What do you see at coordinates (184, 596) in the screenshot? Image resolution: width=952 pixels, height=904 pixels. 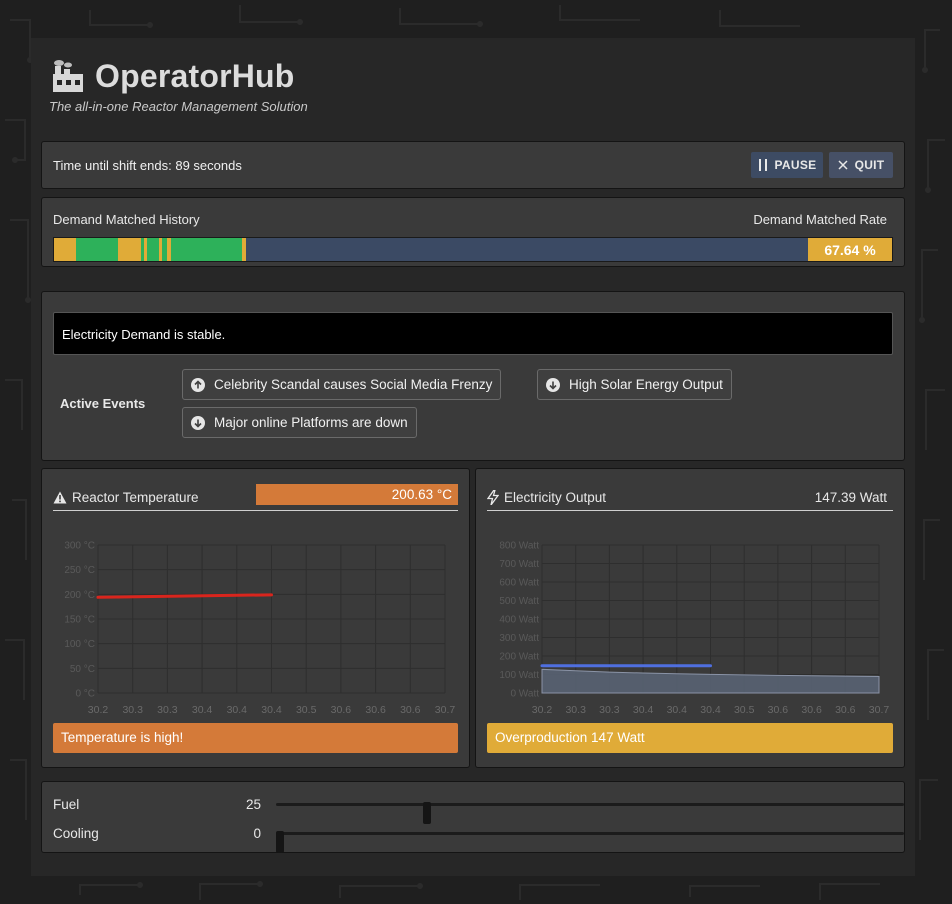 I see `line-series` at bounding box center [184, 596].